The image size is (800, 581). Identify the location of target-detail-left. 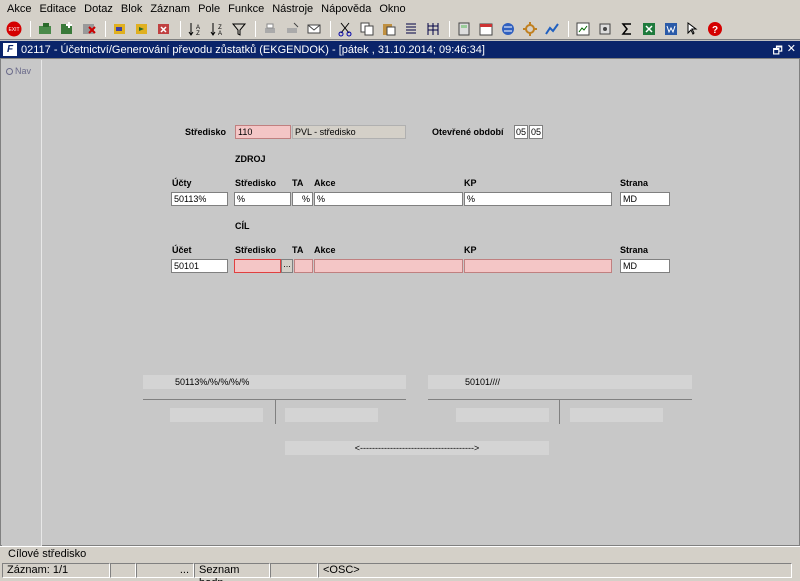
(502, 415).